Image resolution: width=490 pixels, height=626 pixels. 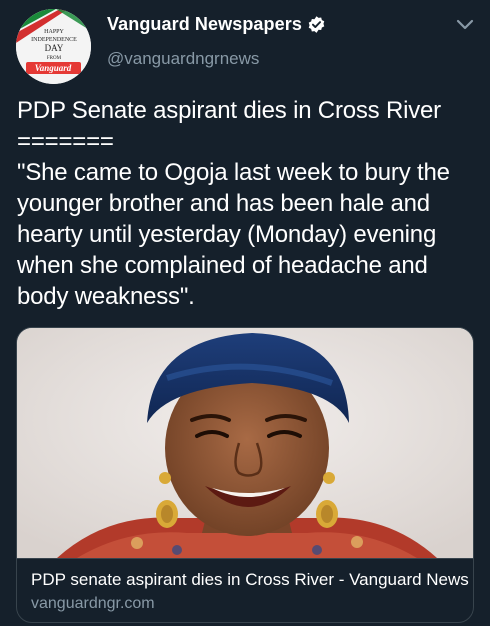 I want to click on avatar-text-from: FROM, so click(x=54, y=58).